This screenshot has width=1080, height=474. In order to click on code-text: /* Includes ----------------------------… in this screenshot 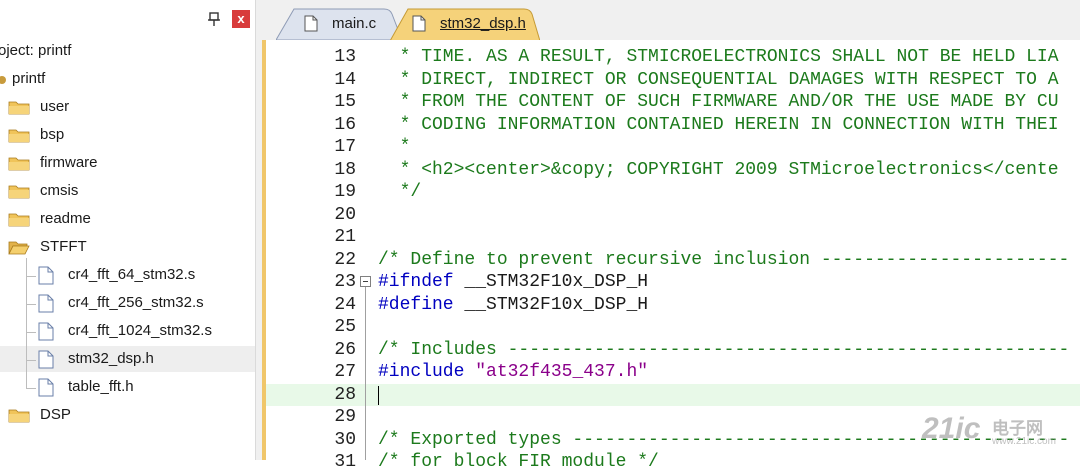, I will do `click(724, 349)`.